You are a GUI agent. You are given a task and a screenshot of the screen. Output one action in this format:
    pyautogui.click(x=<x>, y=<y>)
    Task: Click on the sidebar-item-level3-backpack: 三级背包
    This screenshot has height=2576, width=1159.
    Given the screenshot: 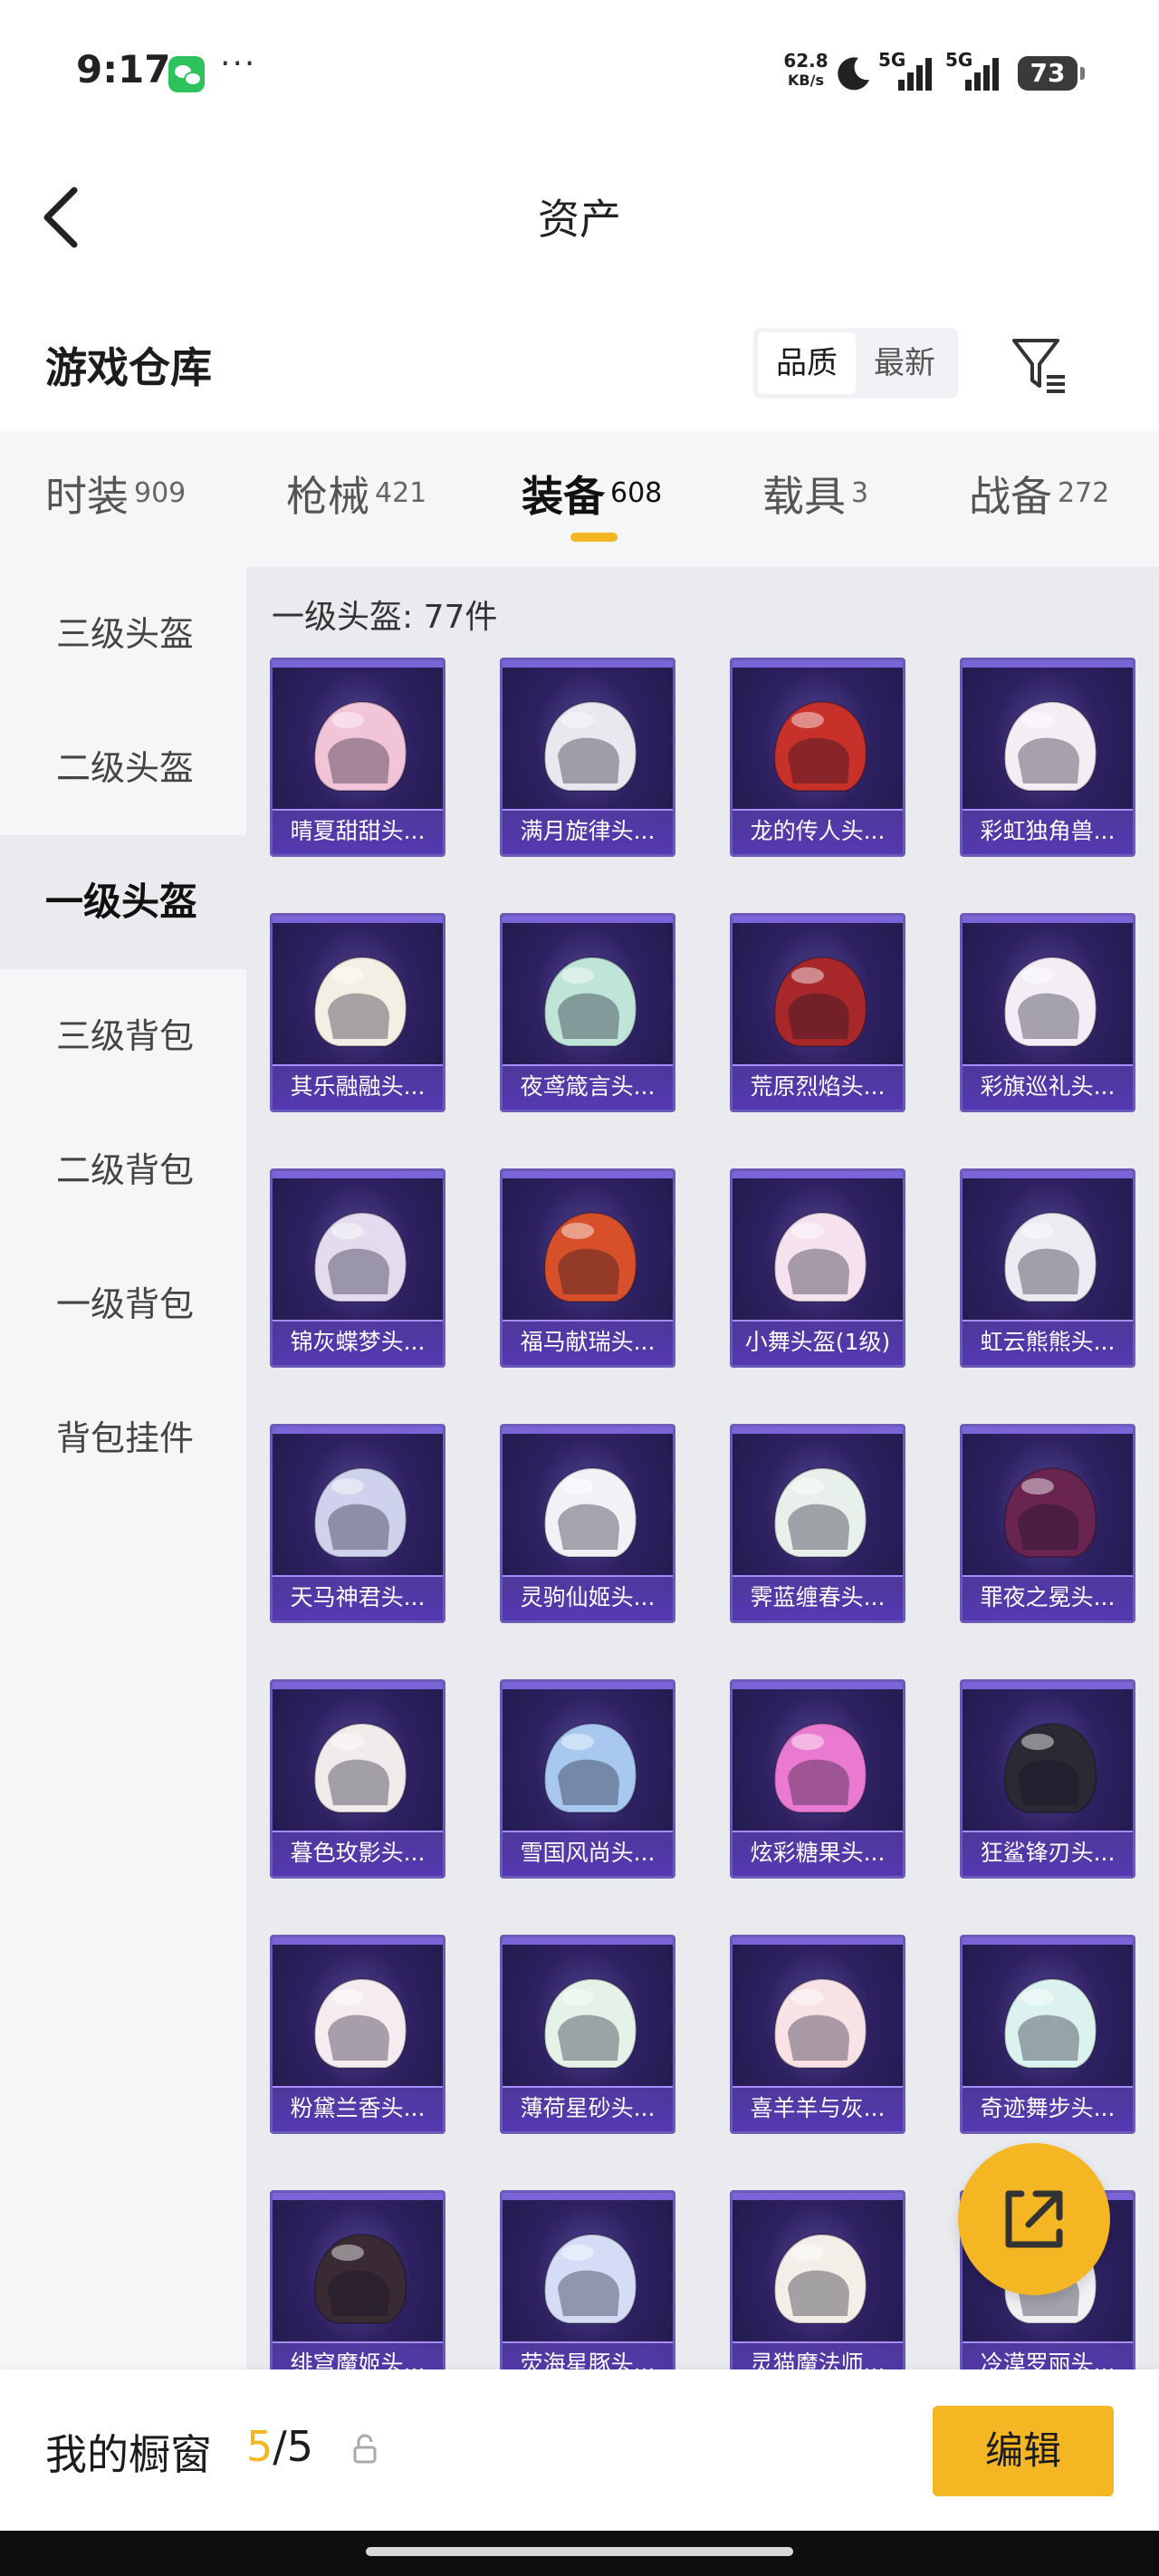 What is the action you would take?
    pyautogui.click(x=123, y=1036)
    